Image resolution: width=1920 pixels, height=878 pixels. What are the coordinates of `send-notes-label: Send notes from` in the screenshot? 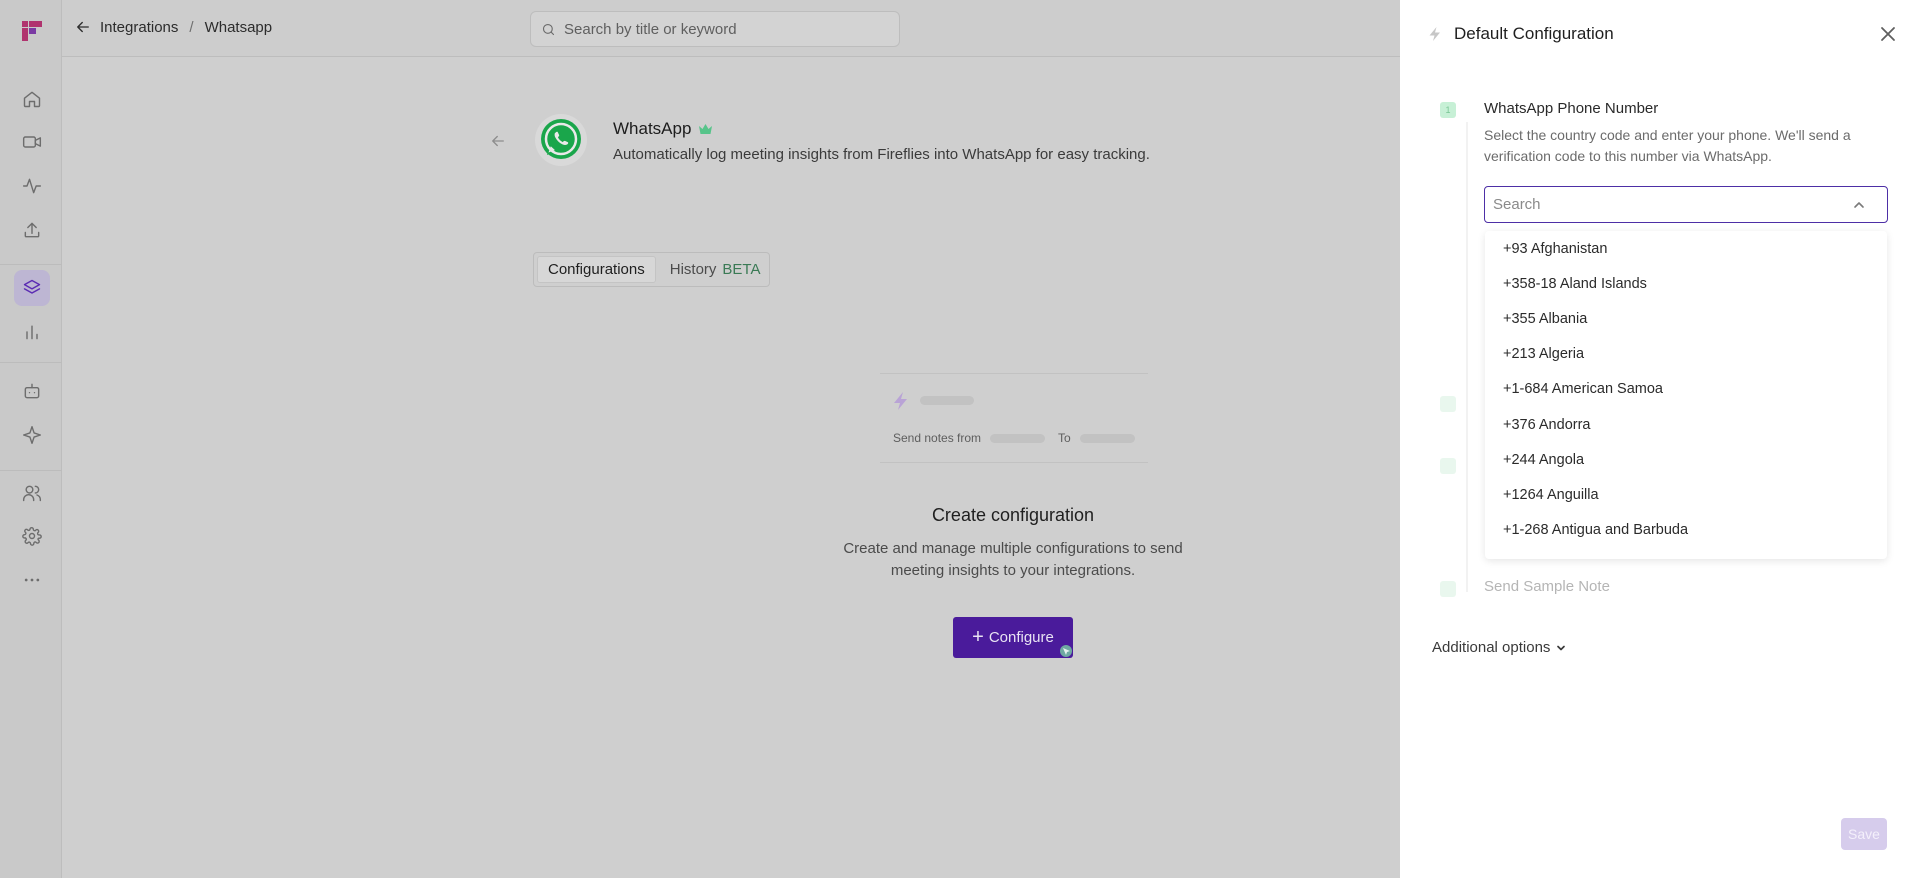 It's located at (937, 438).